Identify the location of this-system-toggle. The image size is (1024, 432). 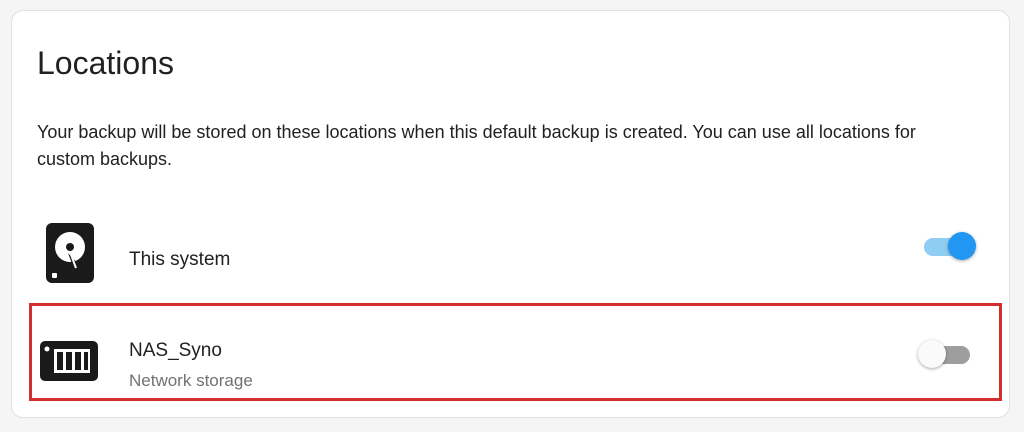
(948, 246).